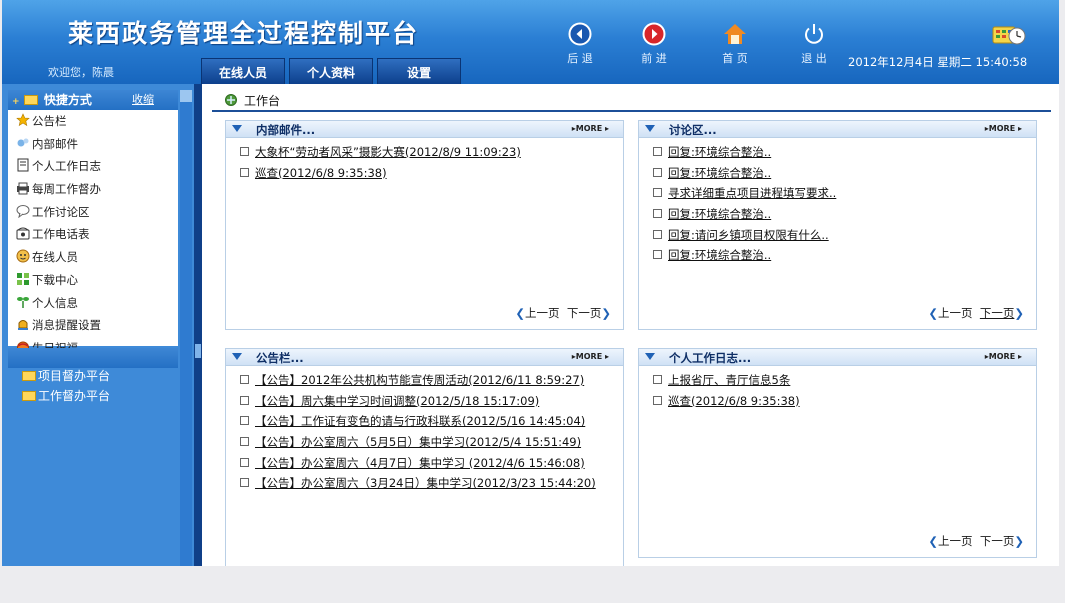 Image resolution: width=1065 pixels, height=603 pixels. I want to click on list-item-link: 【公告】工作证有变色的请与行政科联系(2012/5/16 14:45:04), so click(420, 421).